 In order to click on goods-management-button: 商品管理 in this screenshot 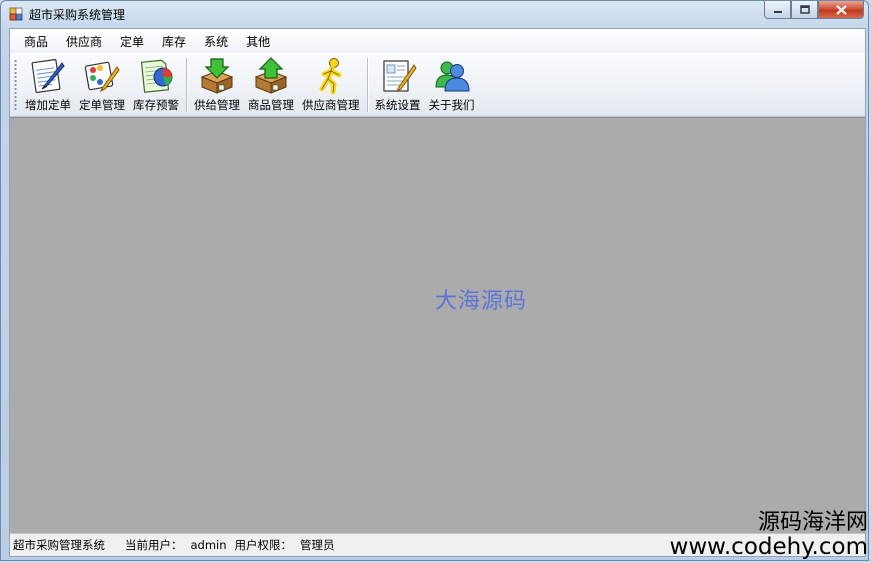, I will do `click(271, 83)`.